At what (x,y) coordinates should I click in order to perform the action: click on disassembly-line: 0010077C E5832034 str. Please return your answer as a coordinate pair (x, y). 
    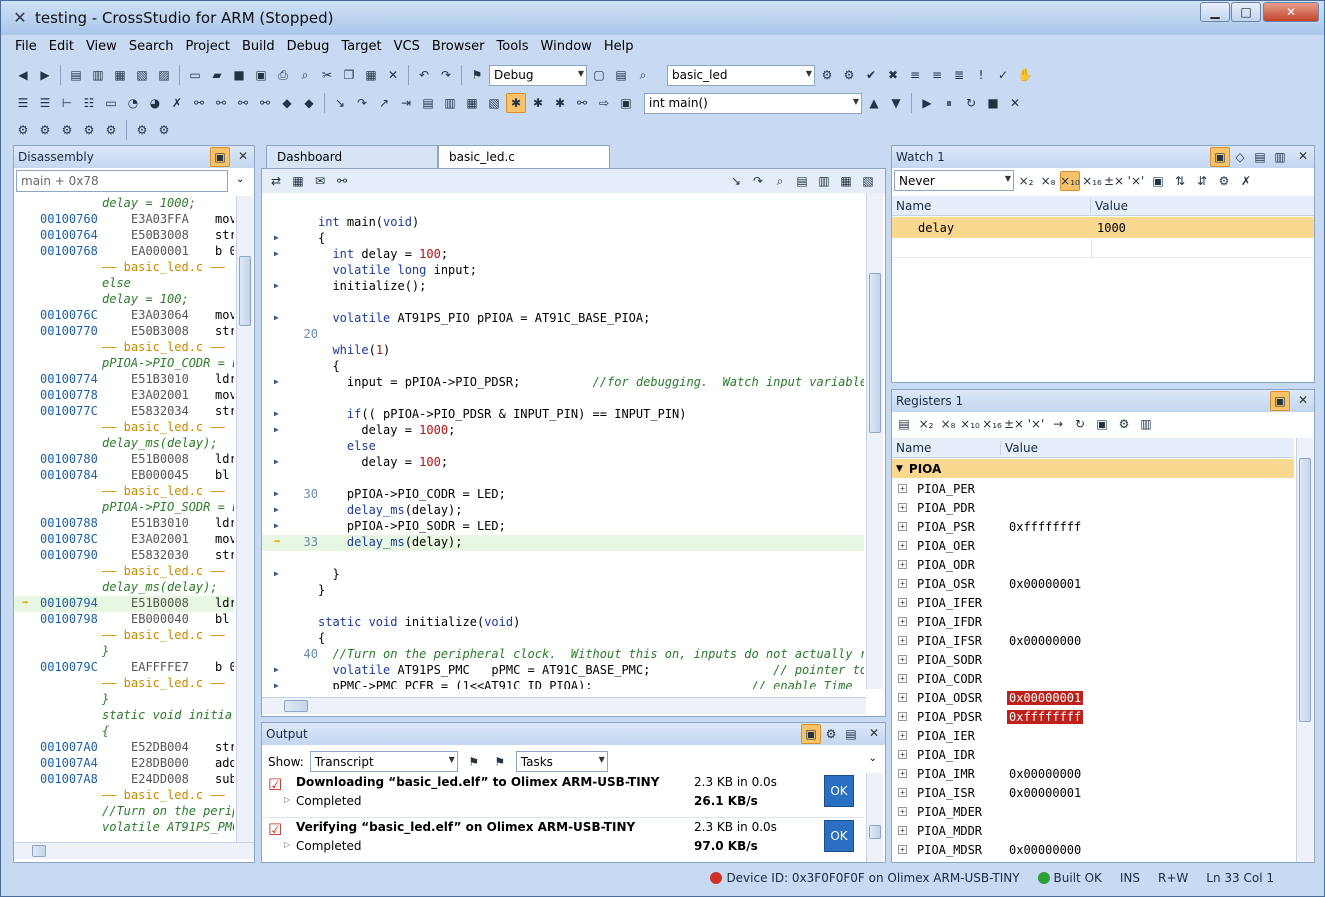
    Looking at the image, I should click on (124, 412).